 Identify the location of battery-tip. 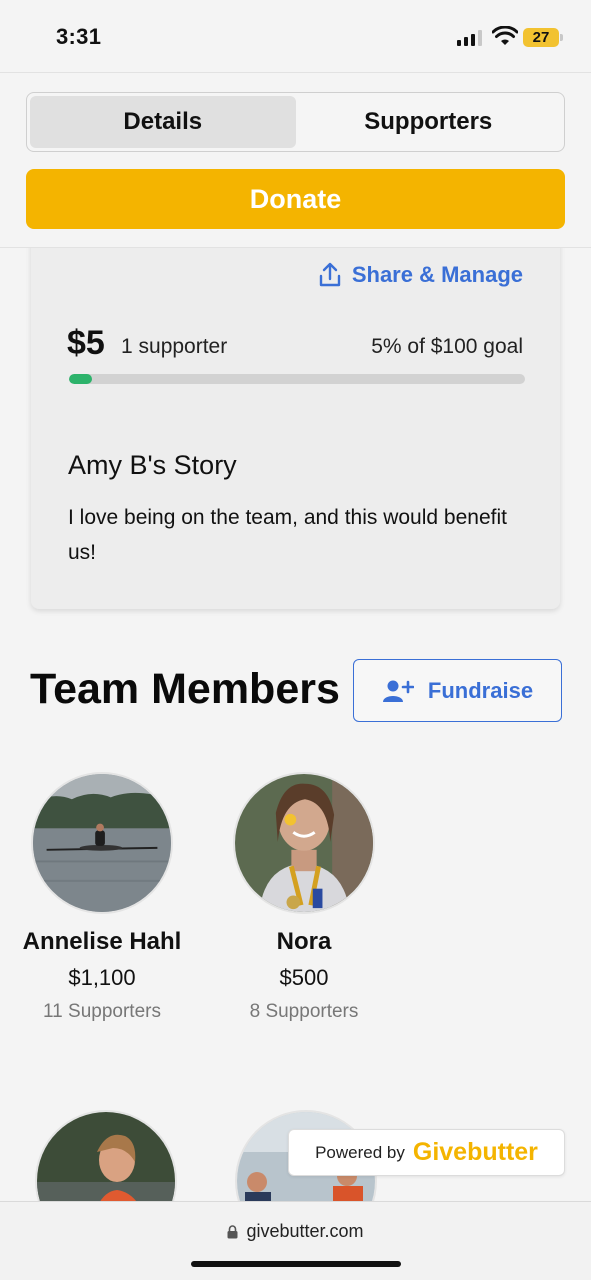
(561, 37).